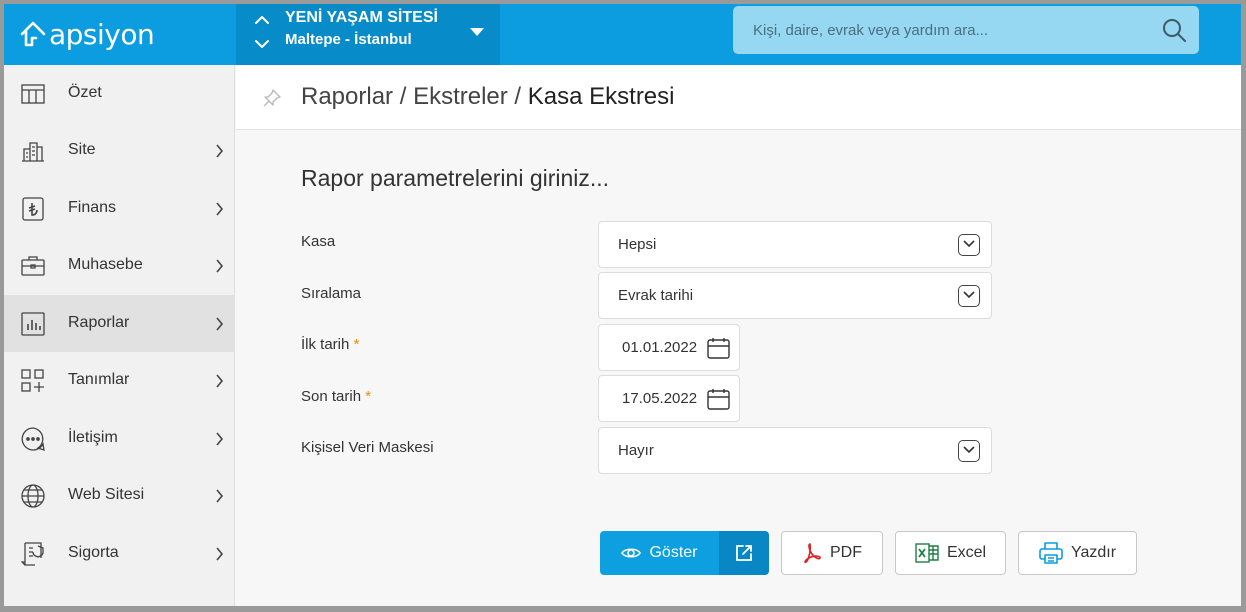  I want to click on ilk-tarih-label: İlk tarih *, so click(330, 344).